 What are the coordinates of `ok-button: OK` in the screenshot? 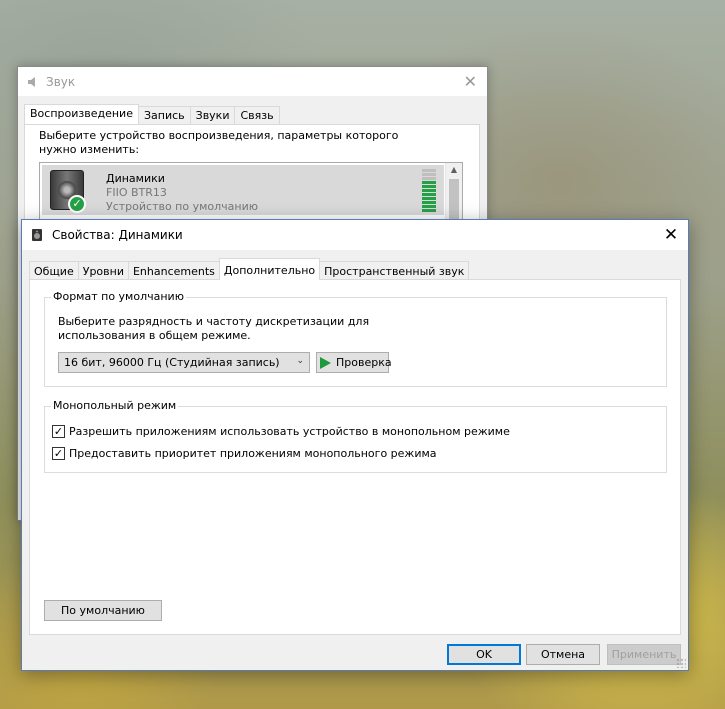 It's located at (484, 654).